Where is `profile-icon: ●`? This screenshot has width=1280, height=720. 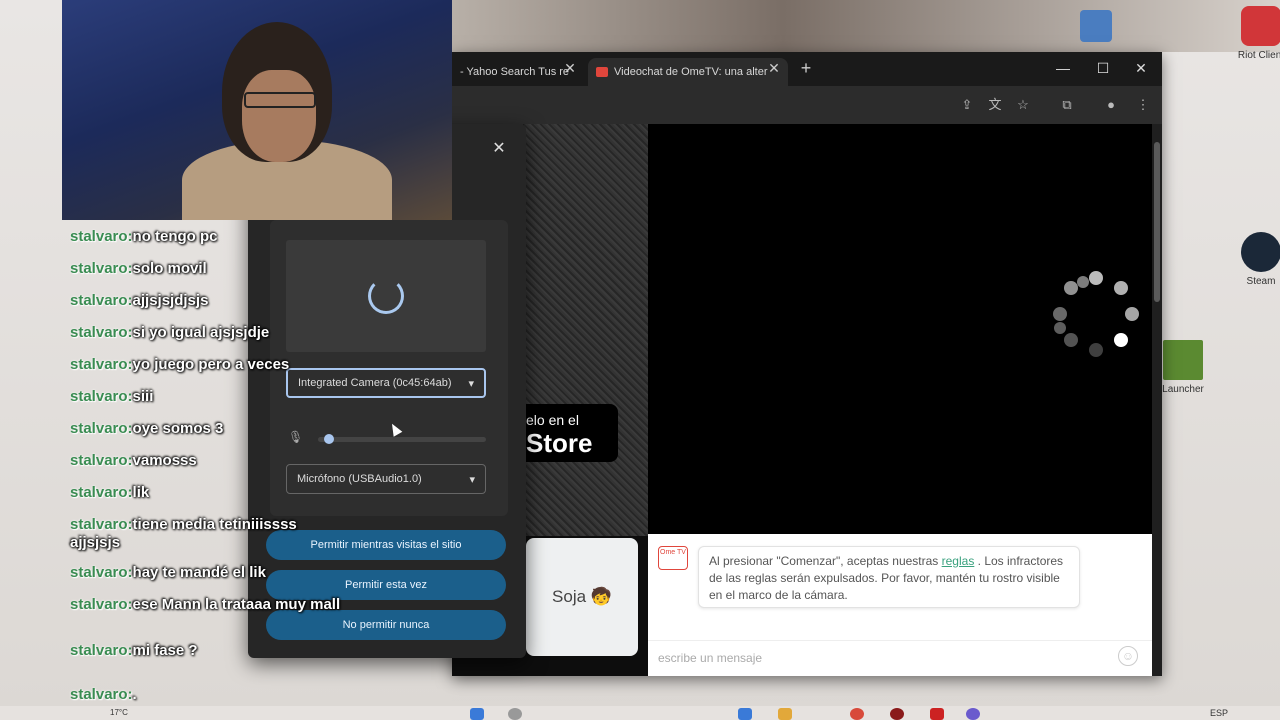 profile-icon: ● is located at coordinates (1111, 105).